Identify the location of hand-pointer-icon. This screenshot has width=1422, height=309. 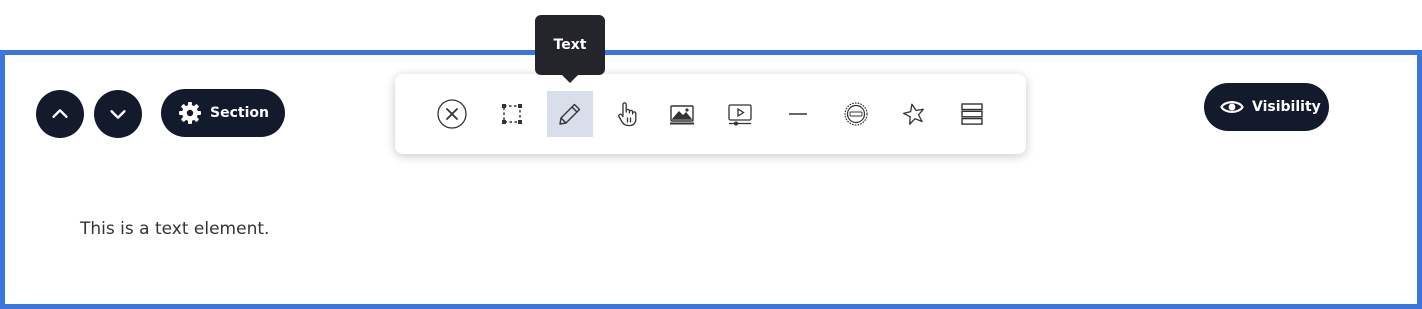
(627, 114).